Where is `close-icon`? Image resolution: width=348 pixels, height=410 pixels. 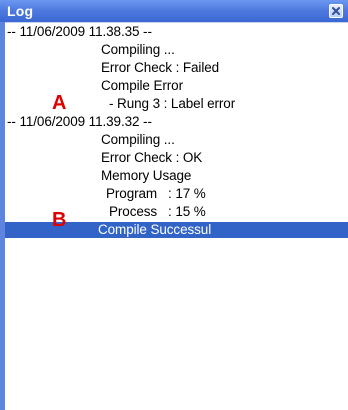 close-icon is located at coordinates (336, 11).